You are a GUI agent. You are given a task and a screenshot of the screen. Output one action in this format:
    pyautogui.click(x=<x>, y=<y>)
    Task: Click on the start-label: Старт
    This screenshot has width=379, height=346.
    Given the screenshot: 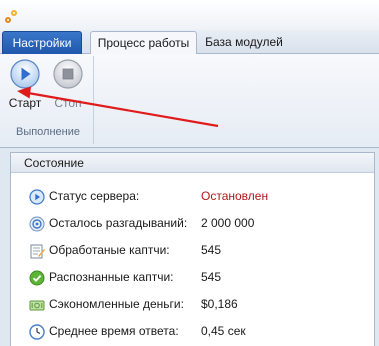 What is the action you would take?
    pyautogui.click(x=25, y=103)
    